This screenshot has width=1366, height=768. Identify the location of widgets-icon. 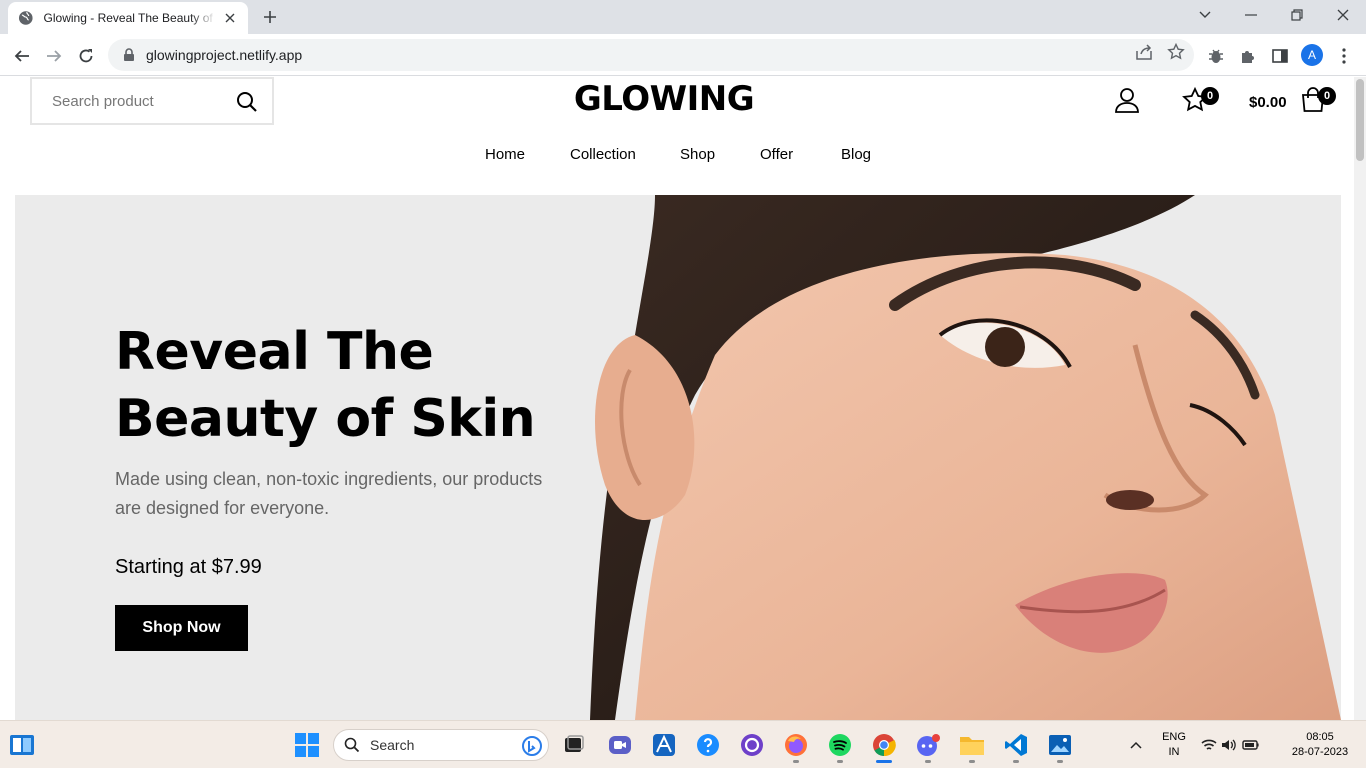
(22, 745).